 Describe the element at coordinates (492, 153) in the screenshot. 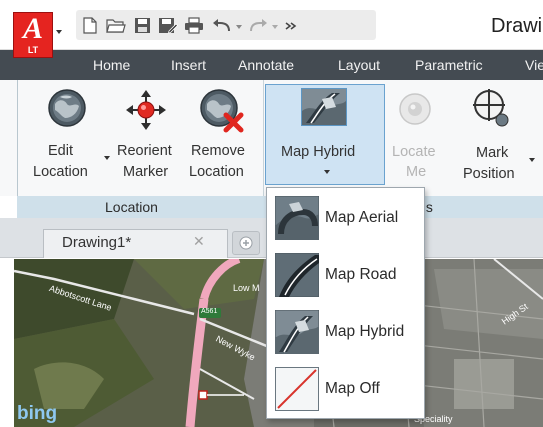

I see `mark-position-line1: Mark` at that location.